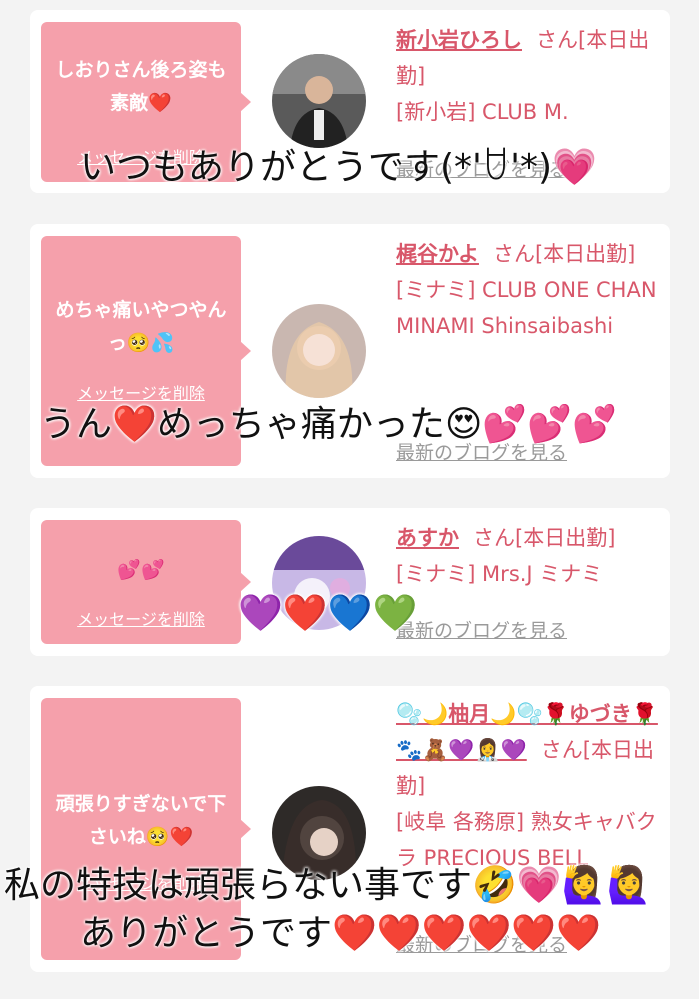 Image resolution: width=699 pixels, height=999 pixels. Describe the element at coordinates (146, 582) in the screenshot. I see `message-bubble: 💕💕 メッセージを削除` at that location.